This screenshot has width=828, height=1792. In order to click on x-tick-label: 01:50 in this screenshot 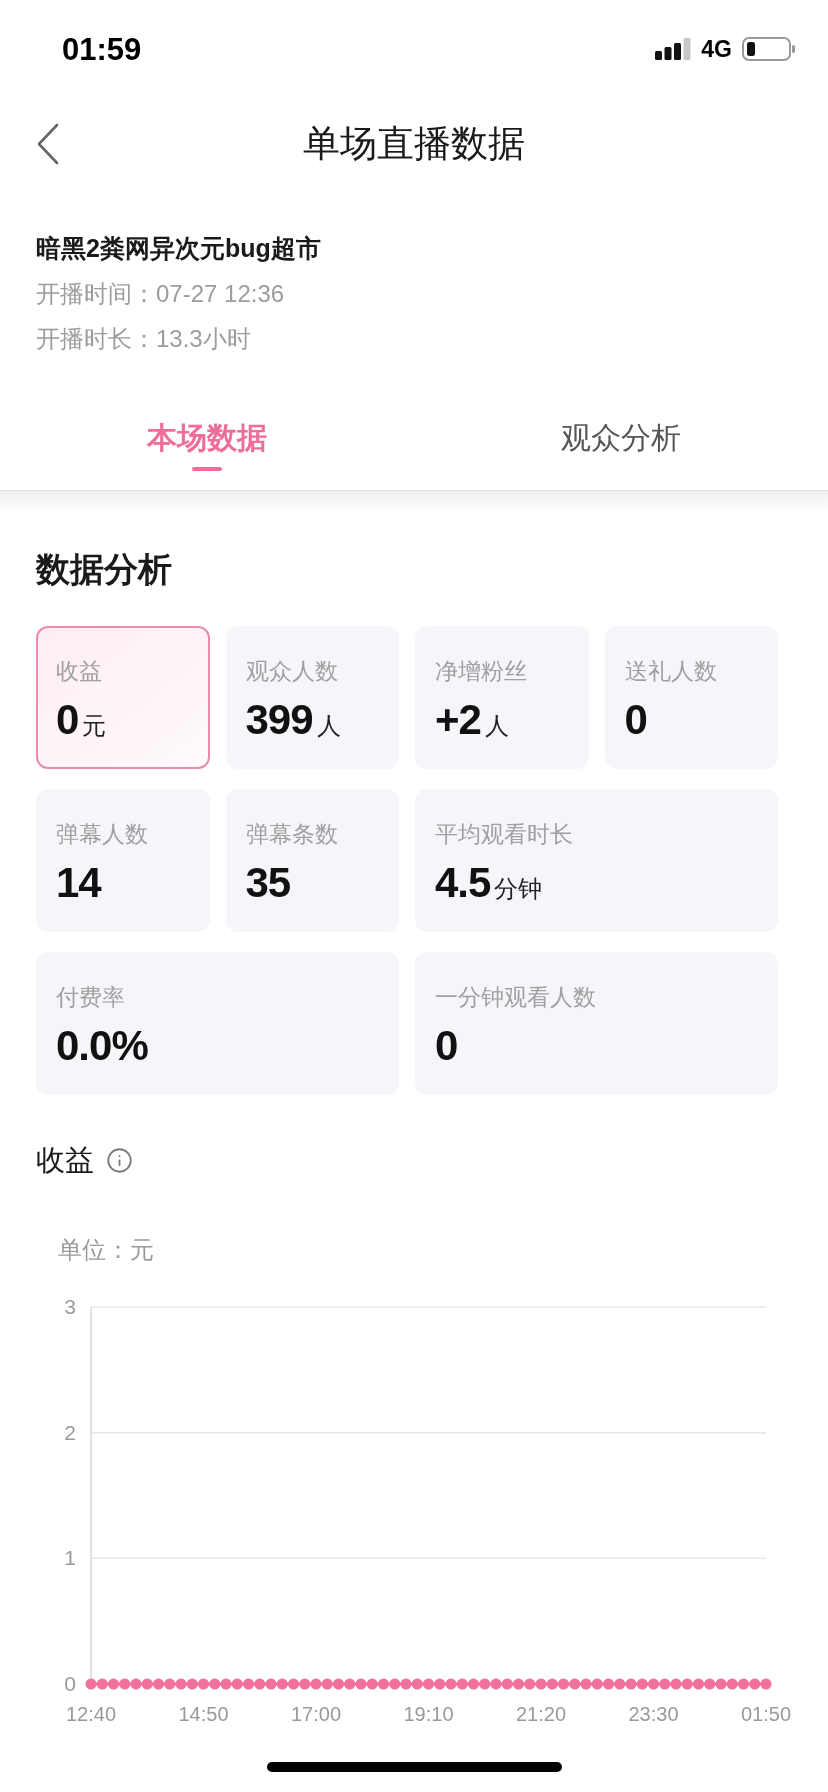, I will do `click(766, 1714)`.